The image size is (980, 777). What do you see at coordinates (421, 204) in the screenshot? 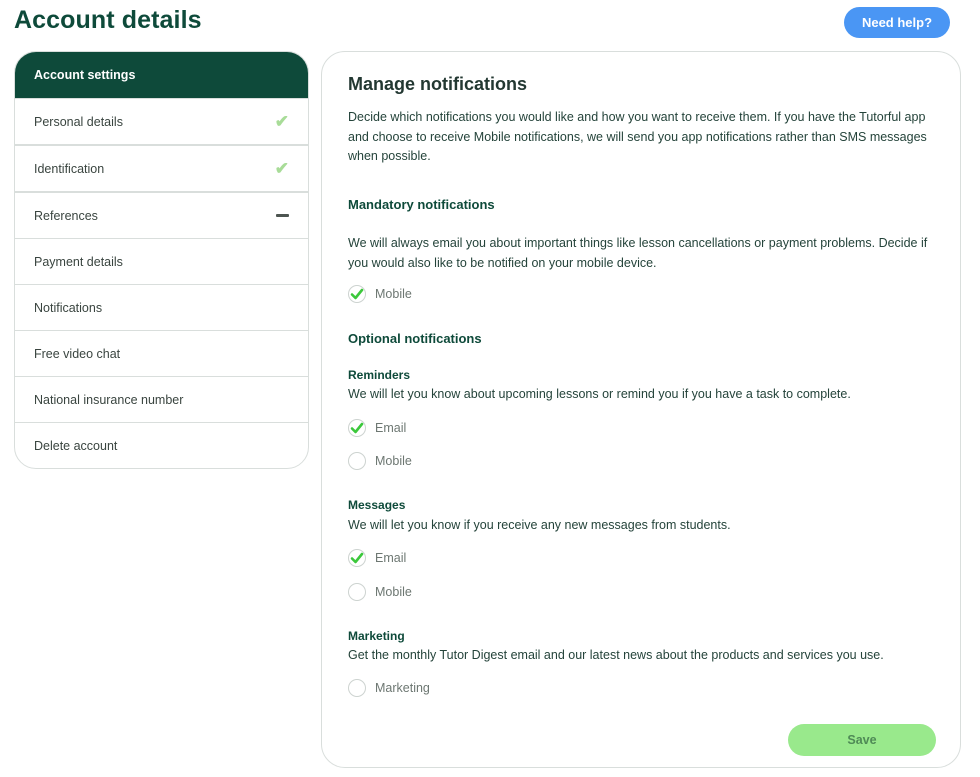
I see `mandatory-notifications-title: Mandatory notifications` at bounding box center [421, 204].